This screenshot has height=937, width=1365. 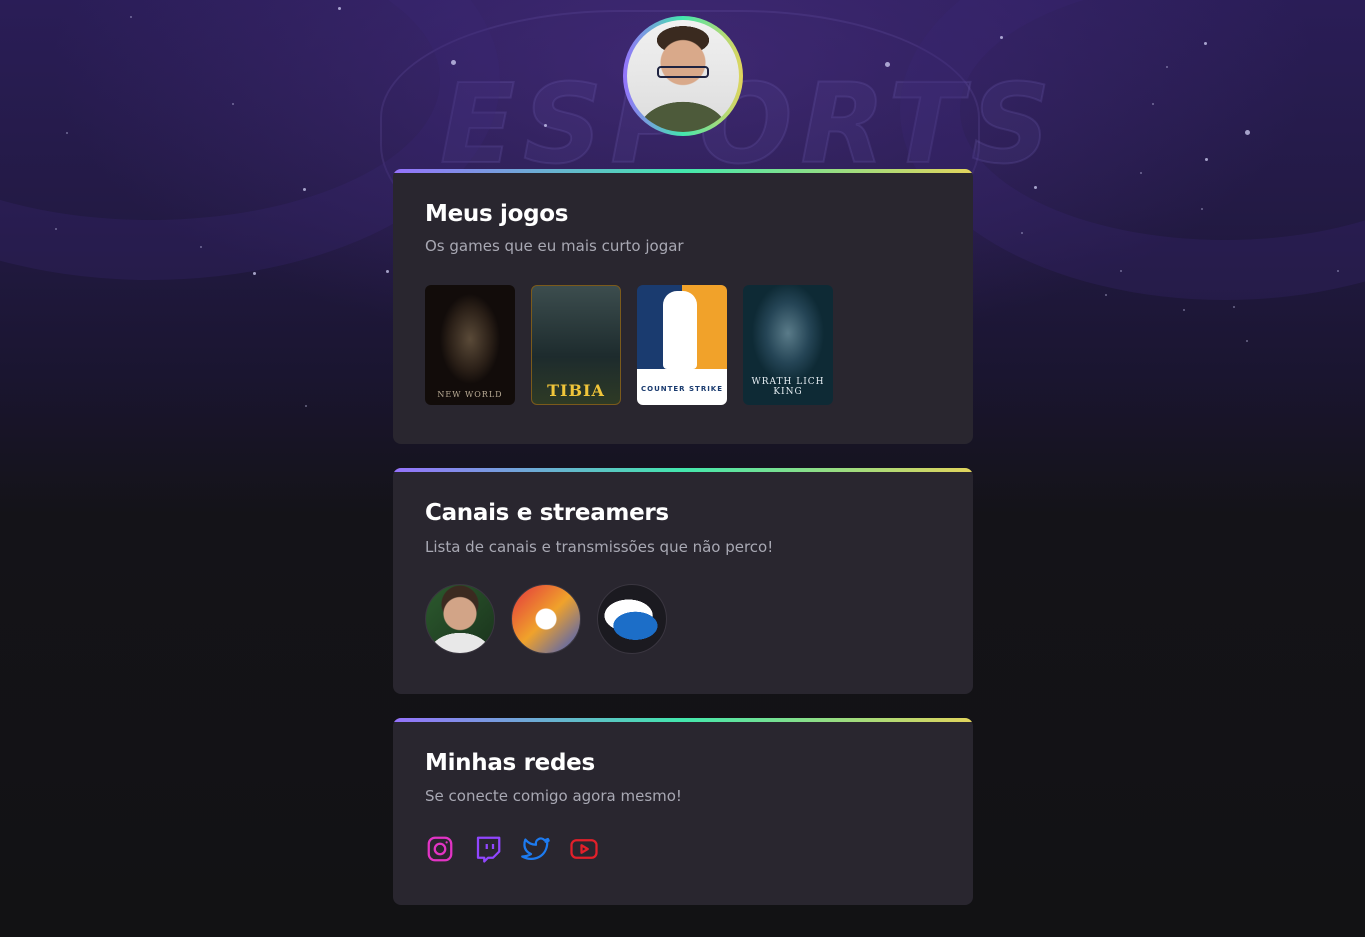 What do you see at coordinates (554, 246) in the screenshot?
I see `games-card-subtitle: Os games que eu mais curto jogar` at bounding box center [554, 246].